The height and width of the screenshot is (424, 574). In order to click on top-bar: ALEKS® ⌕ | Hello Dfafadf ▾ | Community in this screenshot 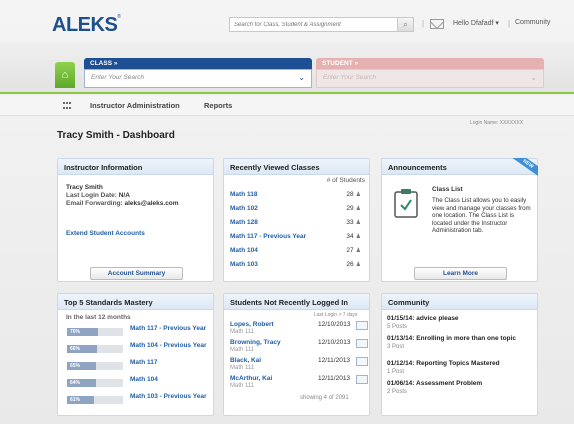, I will do `click(287, 21)`.